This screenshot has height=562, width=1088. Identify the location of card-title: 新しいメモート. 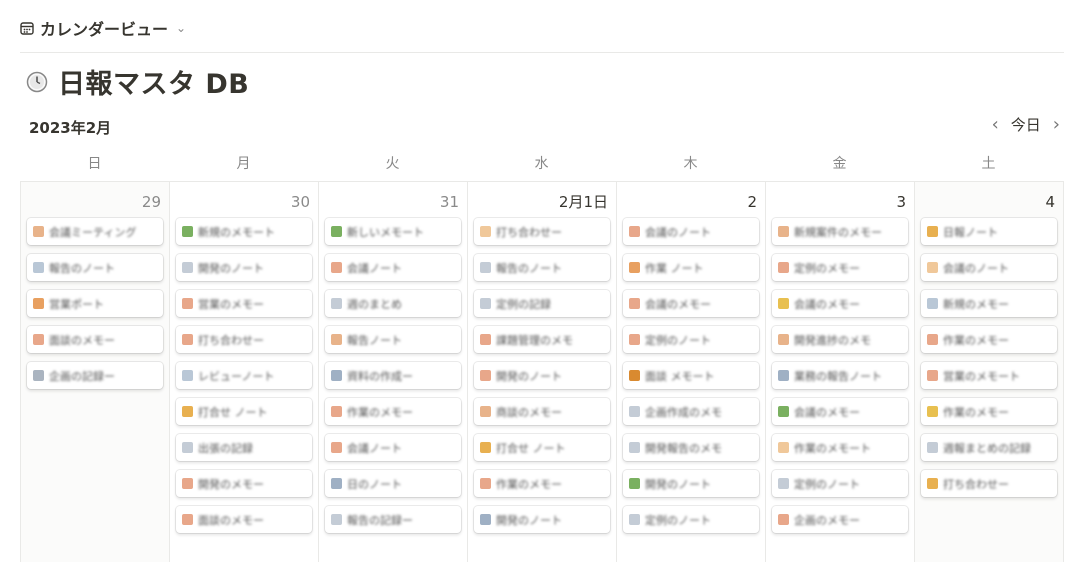
(385, 232).